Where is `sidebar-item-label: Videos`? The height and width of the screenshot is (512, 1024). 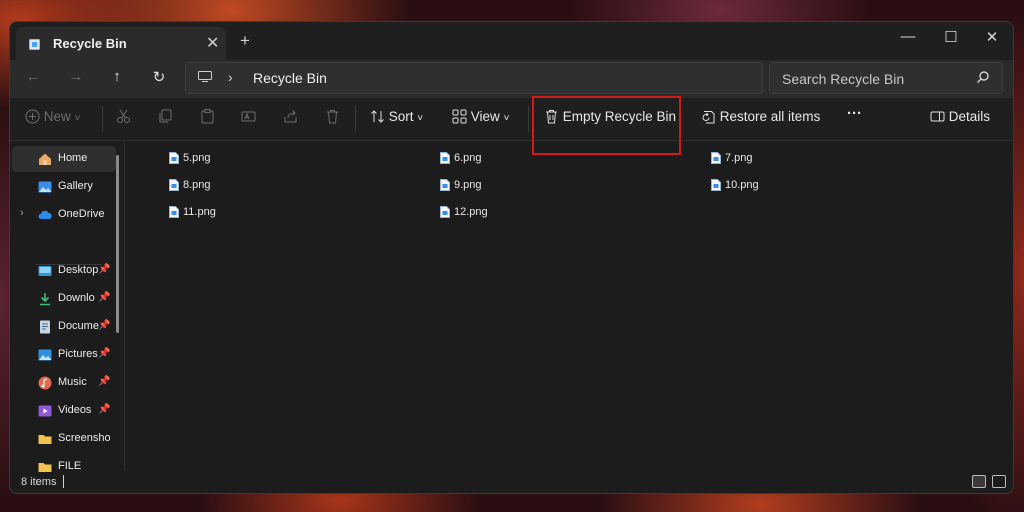
sidebar-item-label: Videos is located at coordinates (75, 410).